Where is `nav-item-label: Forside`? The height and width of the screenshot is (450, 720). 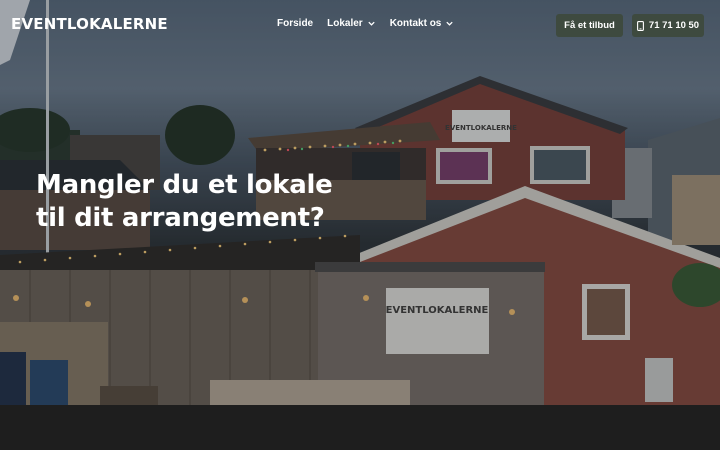
nav-item-label: Forside is located at coordinates (295, 23).